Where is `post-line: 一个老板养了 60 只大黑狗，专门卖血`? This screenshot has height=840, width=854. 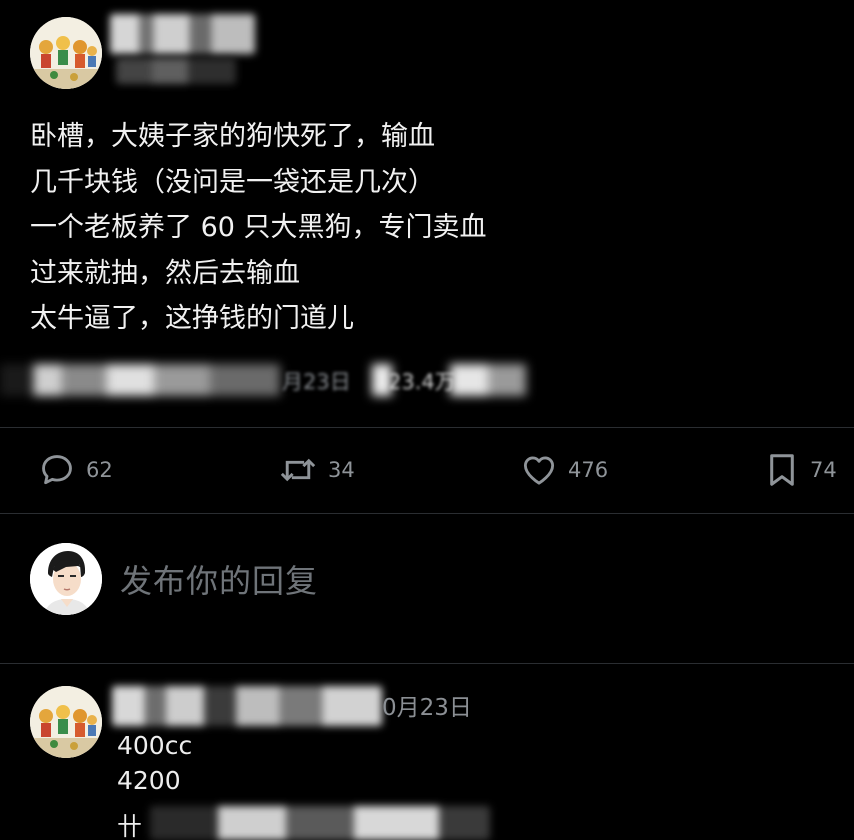
post-line: 一个老板养了 60 只大黑狗，专门卖血 is located at coordinates (258, 227).